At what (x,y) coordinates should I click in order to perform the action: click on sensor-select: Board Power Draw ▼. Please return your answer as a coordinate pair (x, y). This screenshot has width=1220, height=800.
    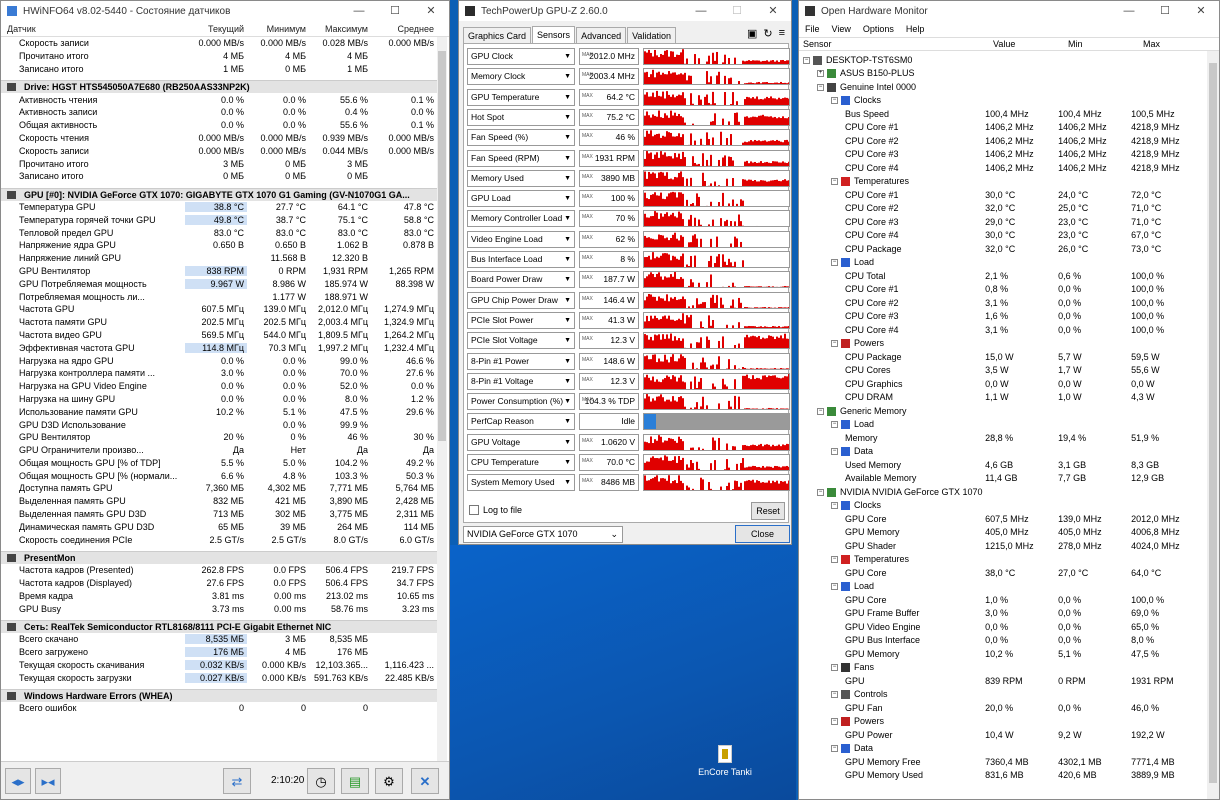
    Looking at the image, I should click on (521, 280).